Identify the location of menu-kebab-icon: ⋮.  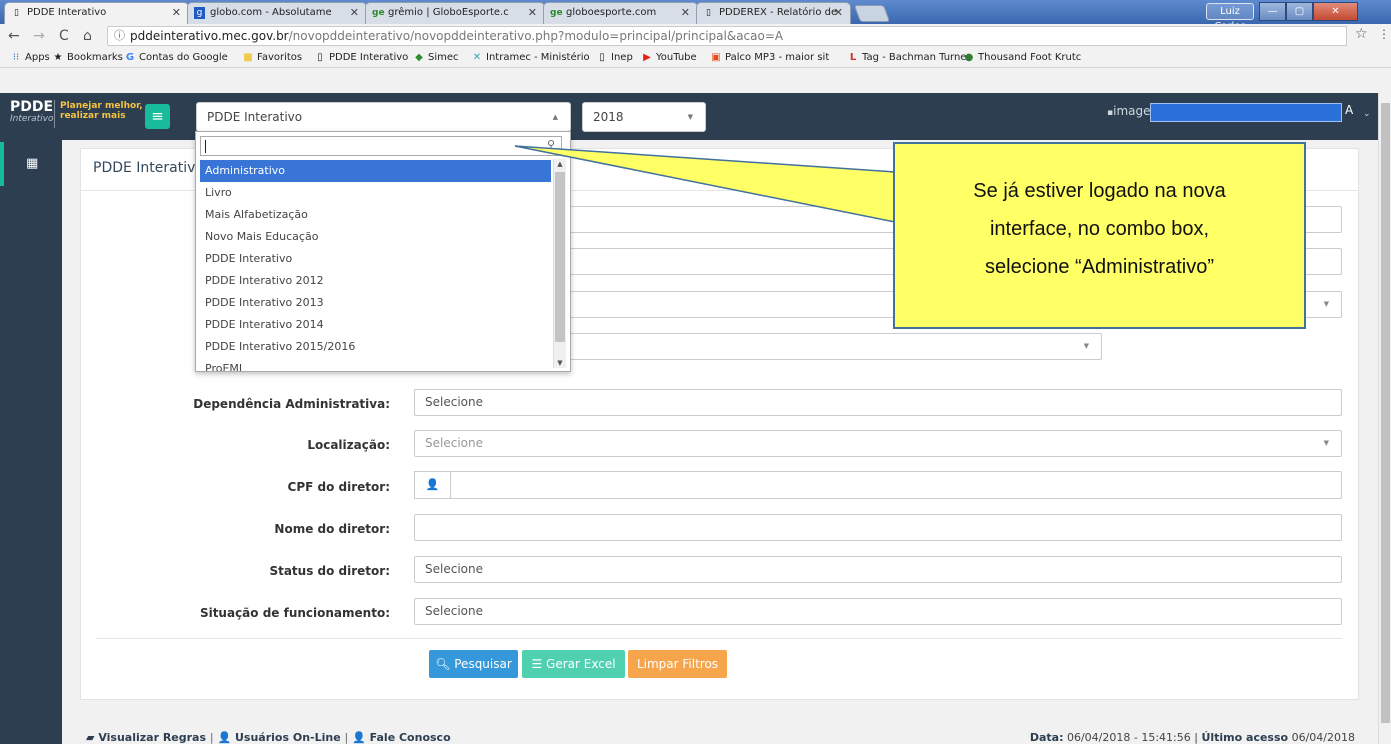
(1384, 34).